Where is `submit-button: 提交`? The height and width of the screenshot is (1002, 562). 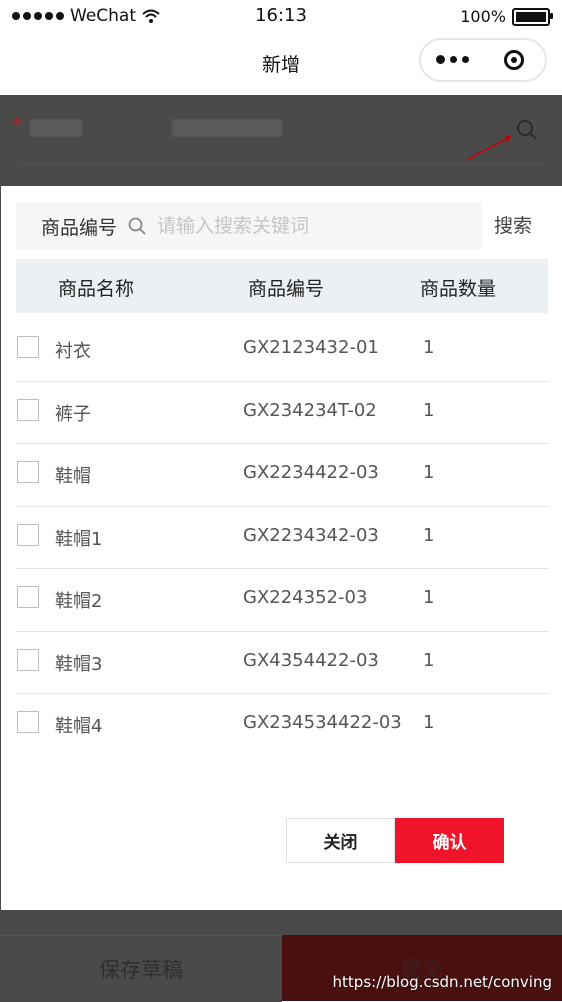
submit-button: 提交 is located at coordinates (422, 968).